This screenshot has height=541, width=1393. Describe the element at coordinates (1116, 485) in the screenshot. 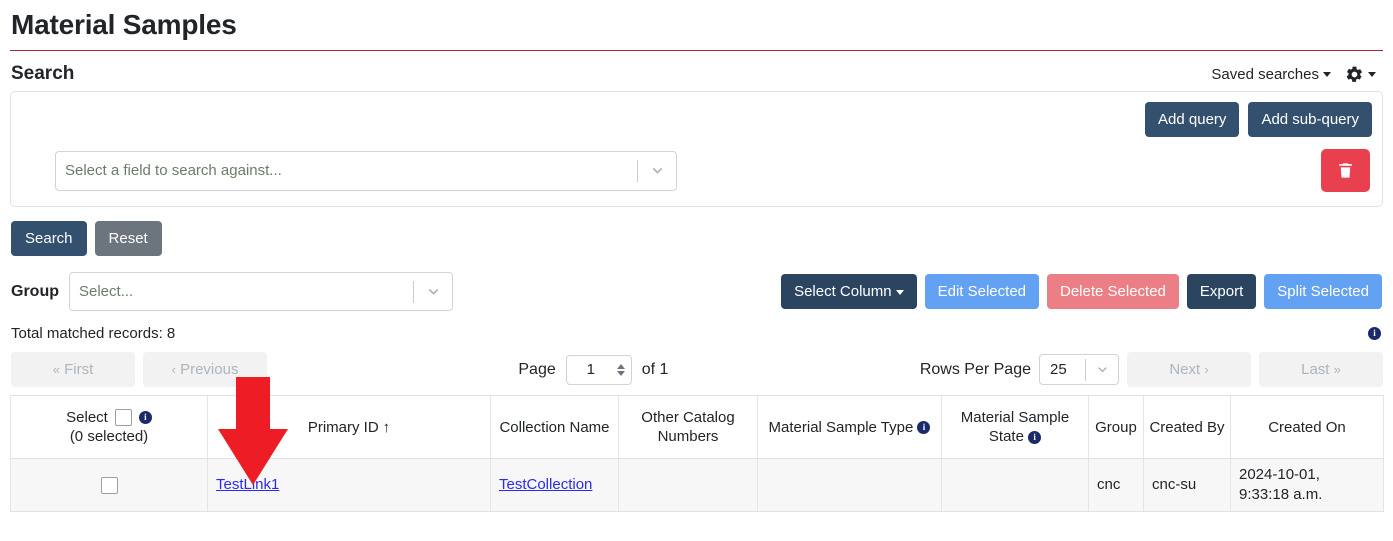

I see `cell-group: cnc` at that location.